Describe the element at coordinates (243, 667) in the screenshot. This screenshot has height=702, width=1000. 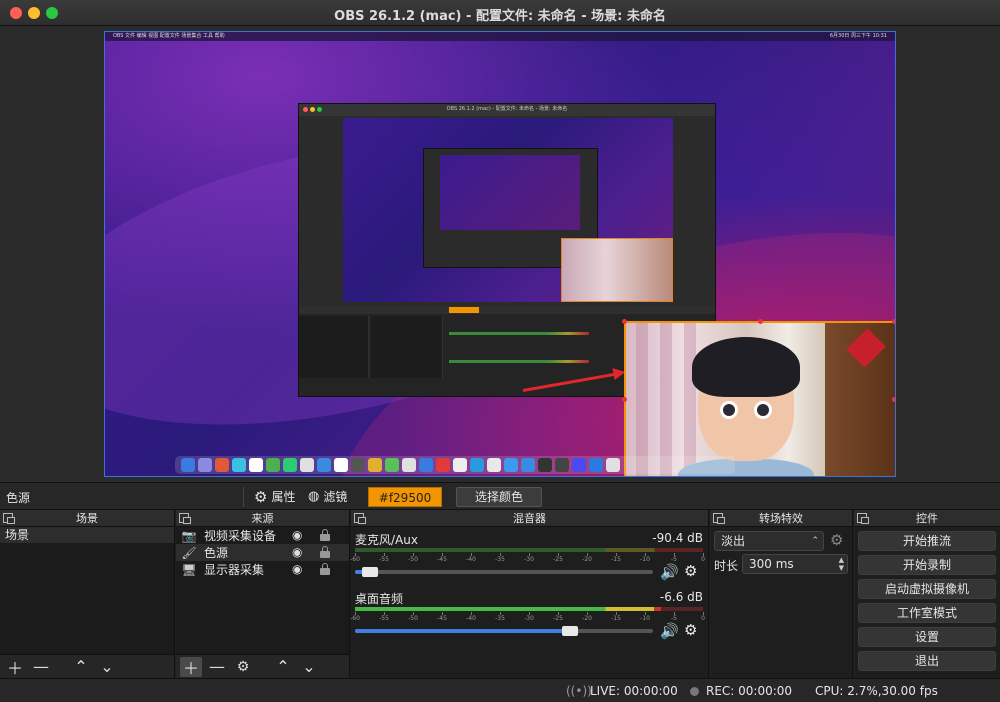
I see `source-properties-button: ⚙` at that location.